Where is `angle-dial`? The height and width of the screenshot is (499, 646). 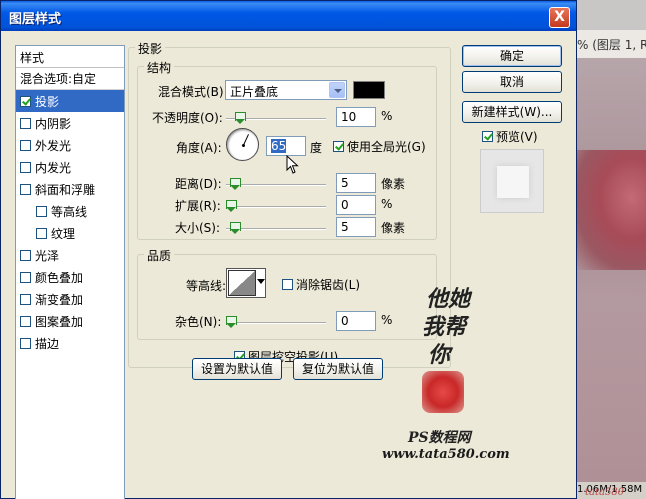
angle-dial is located at coordinates (242, 144).